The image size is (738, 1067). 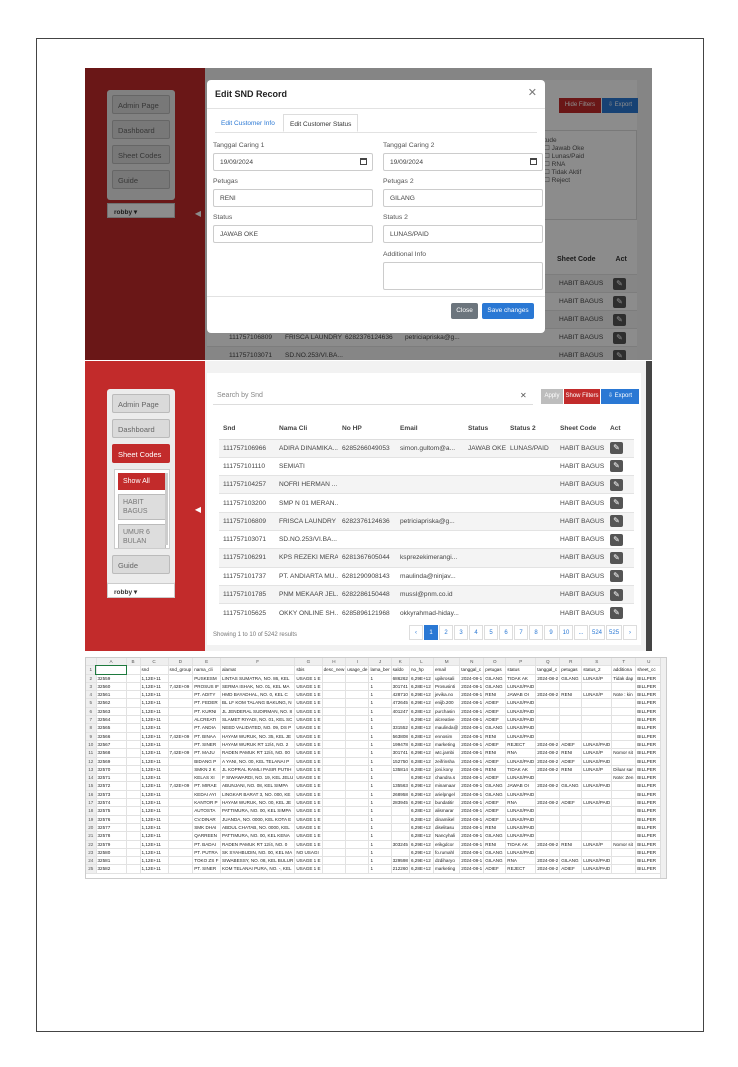 I want to click on sheet-cell: nama_cli, so click(x=206, y=670).